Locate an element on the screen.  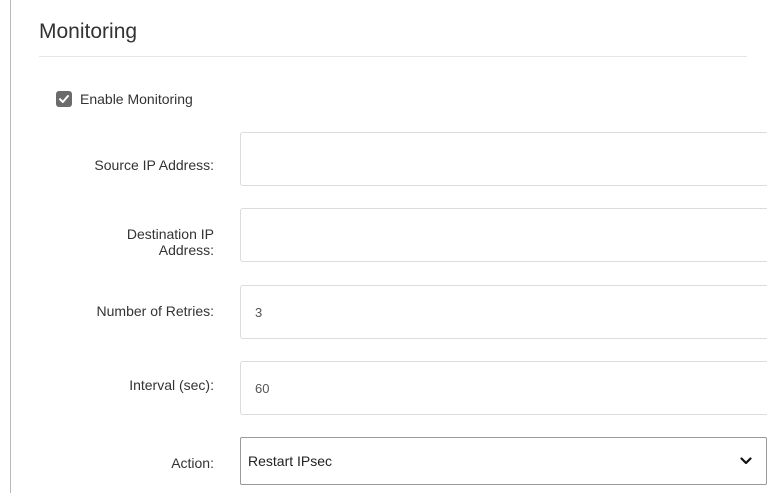
checkmark-icon is located at coordinates (64, 99).